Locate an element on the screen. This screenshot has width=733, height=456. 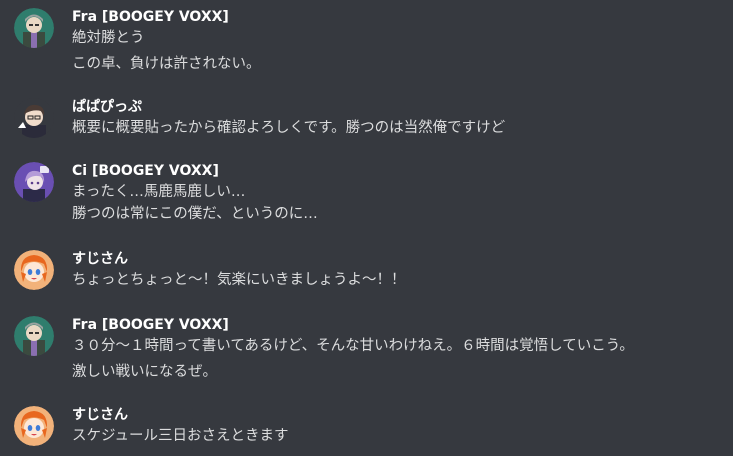
message-text: ちょっとちょっと～！気楽にいきましょうよ～！！ is located at coordinates (239, 280).